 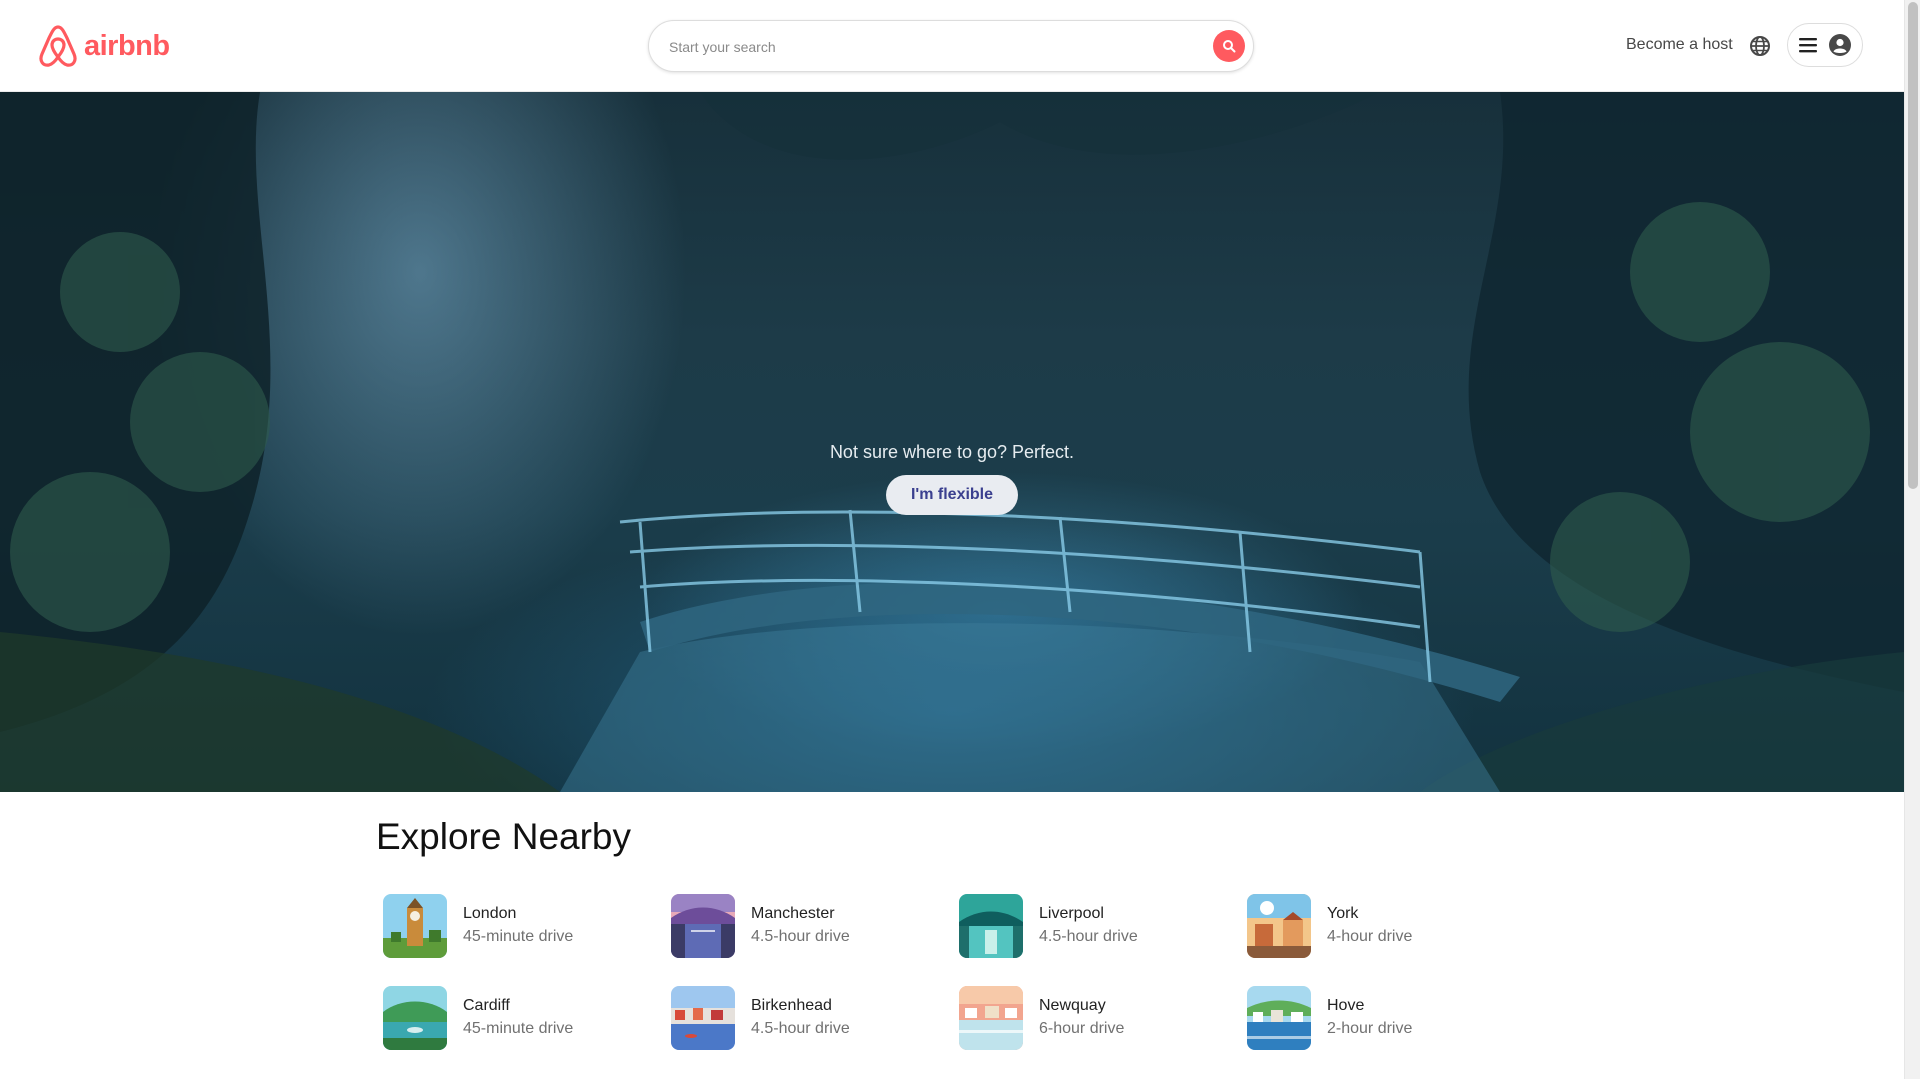 What do you see at coordinates (952, 452) in the screenshot?
I see `hero-tagline: Not sure where to go? Perfect.` at bounding box center [952, 452].